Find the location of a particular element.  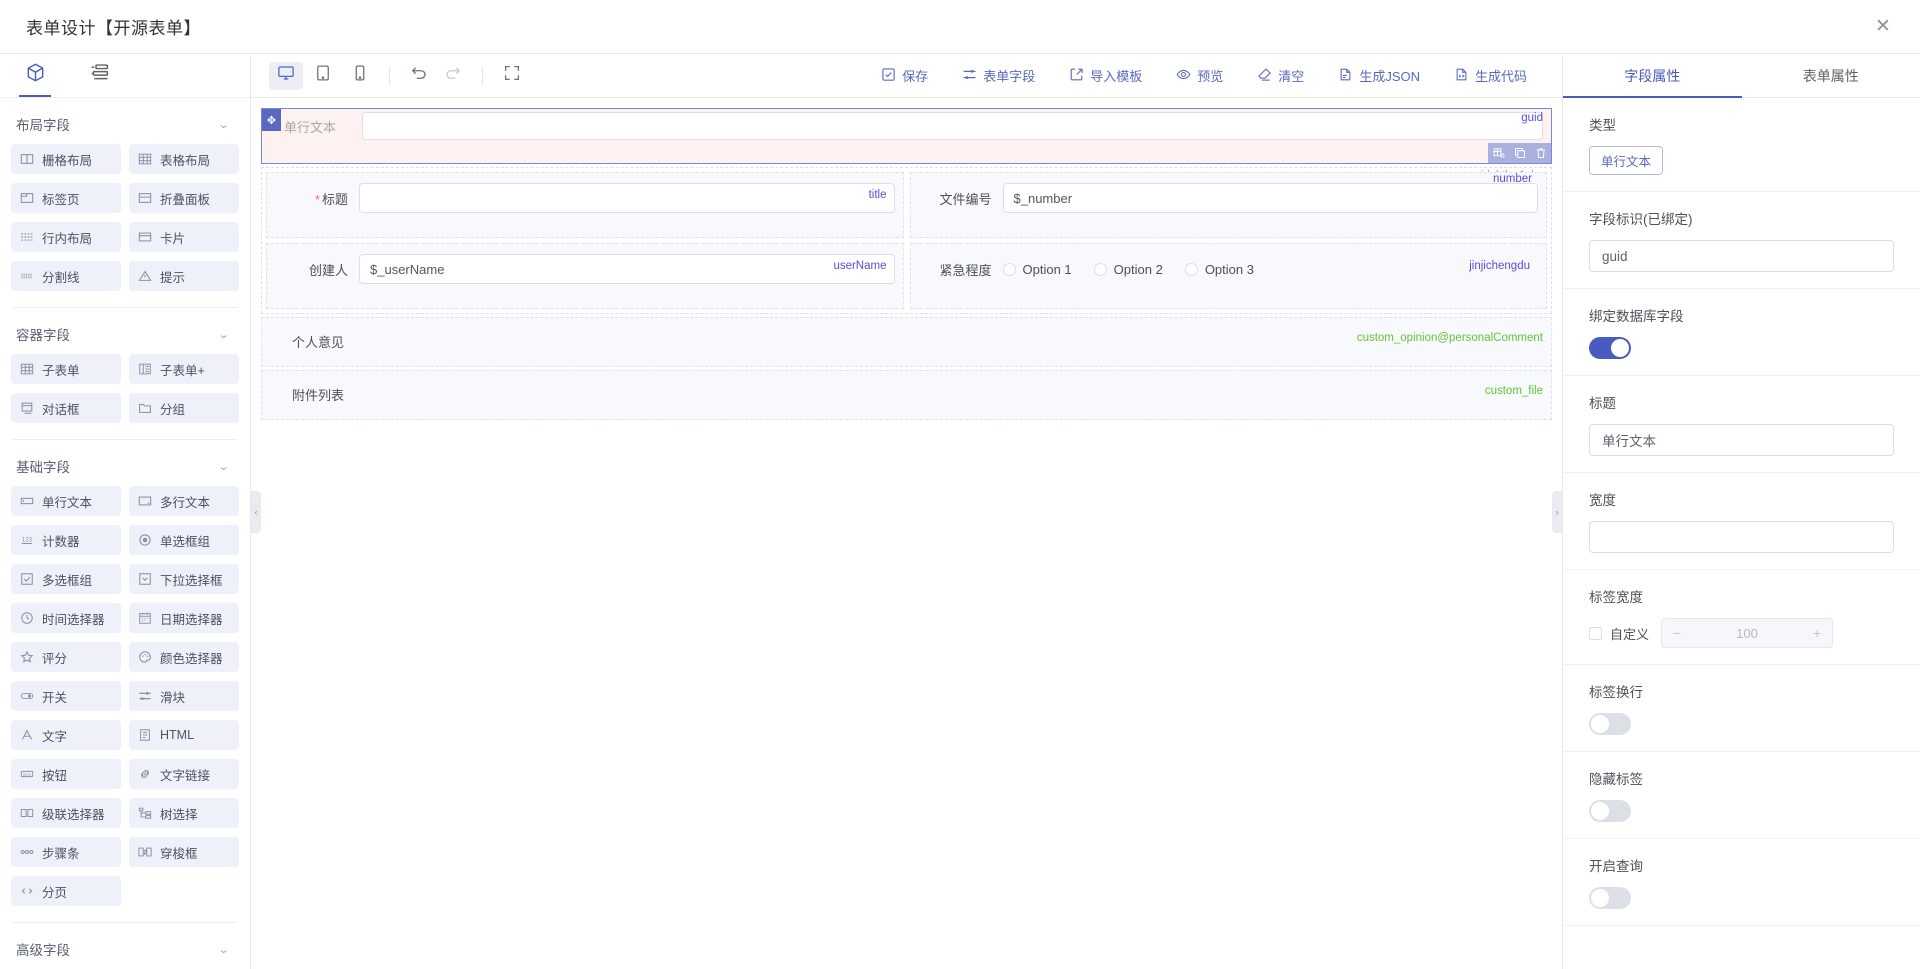

palette-item-text: 文字 is located at coordinates (66, 735).